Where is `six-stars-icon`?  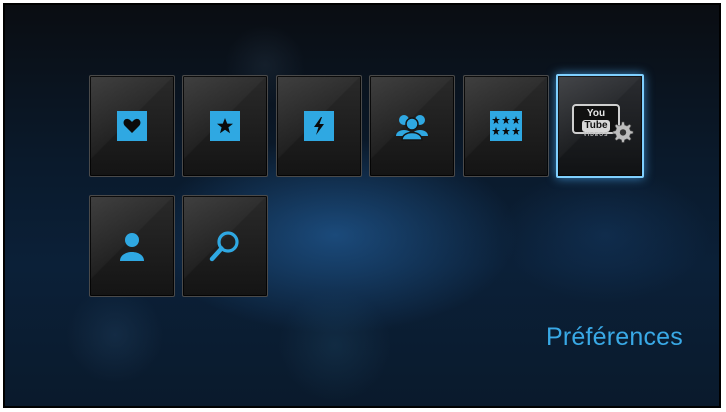
six-stars-icon is located at coordinates (506, 126).